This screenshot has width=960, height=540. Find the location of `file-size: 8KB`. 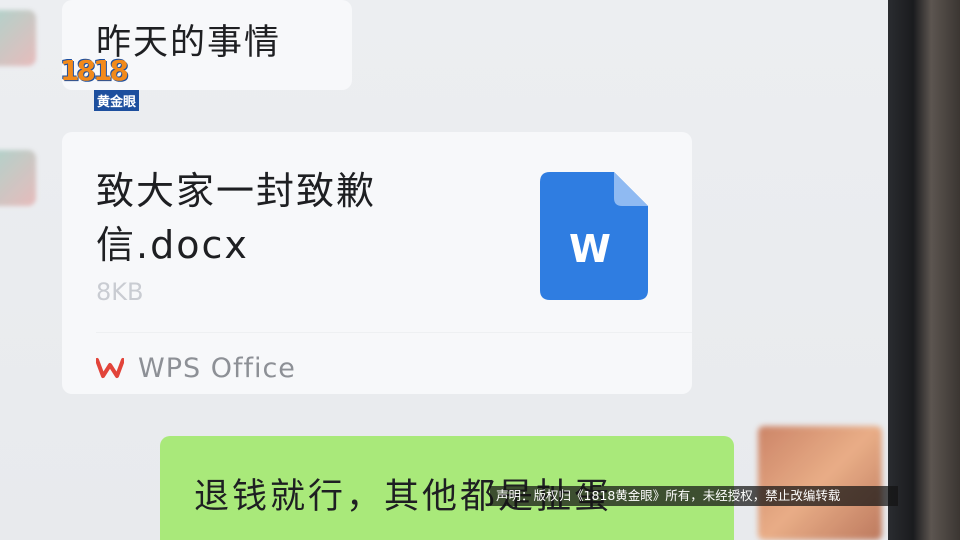

file-size: 8KB is located at coordinates (120, 292).